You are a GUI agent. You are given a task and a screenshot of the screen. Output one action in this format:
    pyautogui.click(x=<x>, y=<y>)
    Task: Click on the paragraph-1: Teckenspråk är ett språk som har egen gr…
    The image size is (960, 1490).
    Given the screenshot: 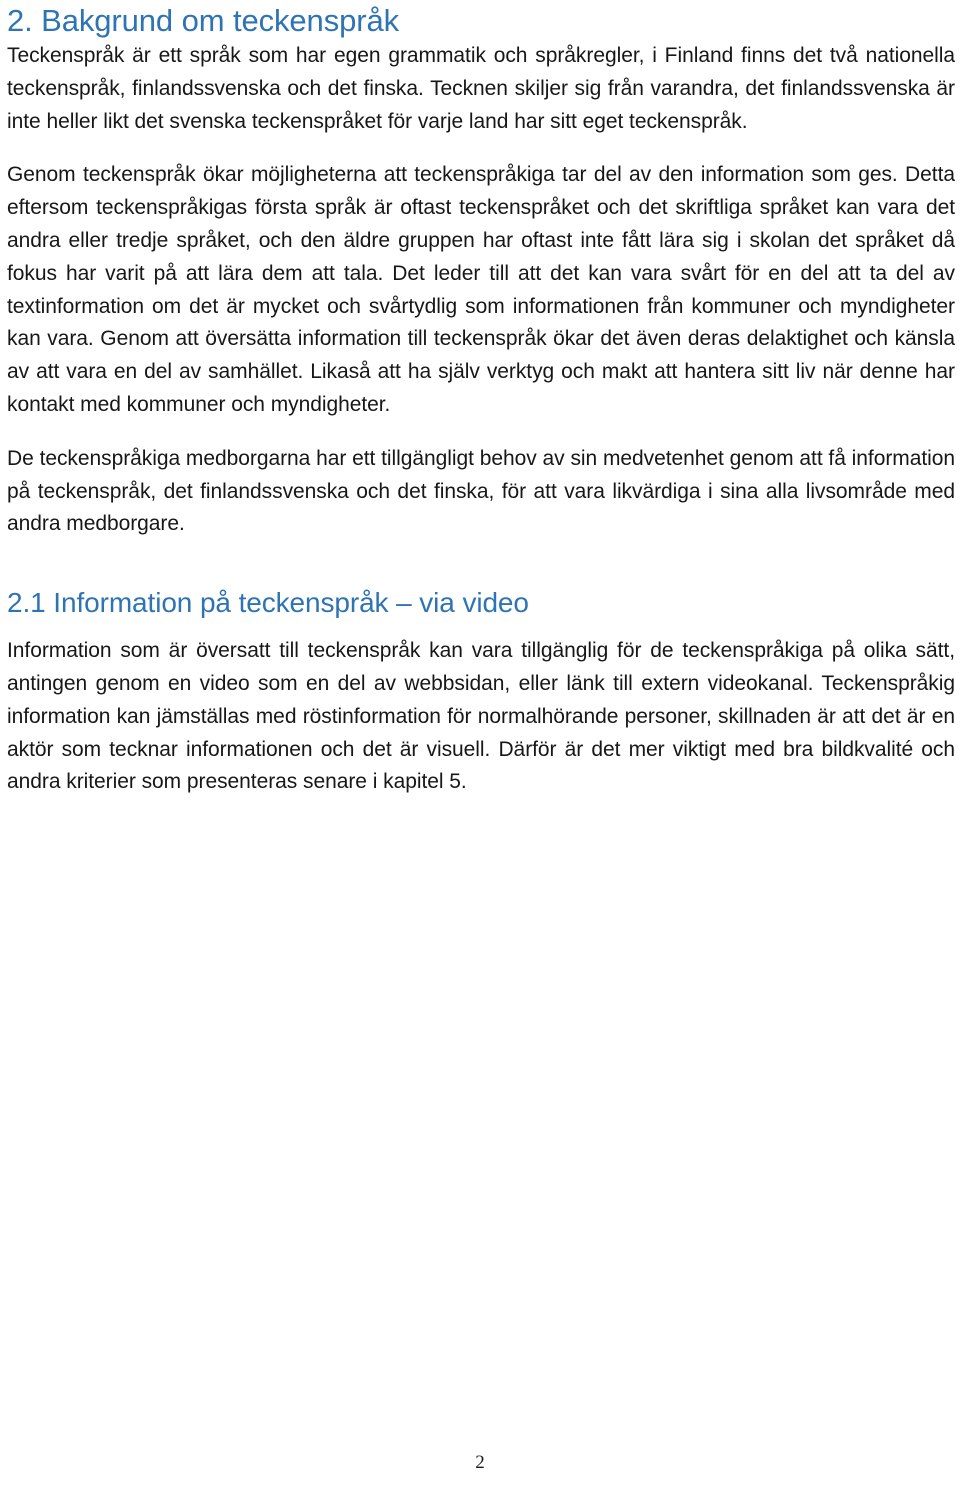 What is the action you would take?
    pyautogui.click(x=481, y=88)
    